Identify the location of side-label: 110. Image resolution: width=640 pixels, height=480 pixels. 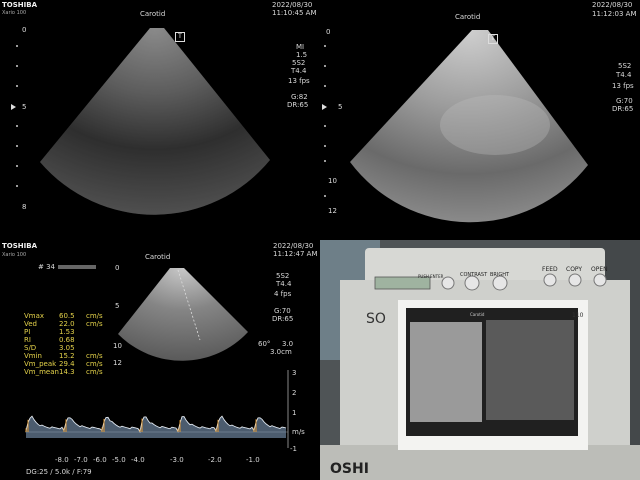
(578, 315).